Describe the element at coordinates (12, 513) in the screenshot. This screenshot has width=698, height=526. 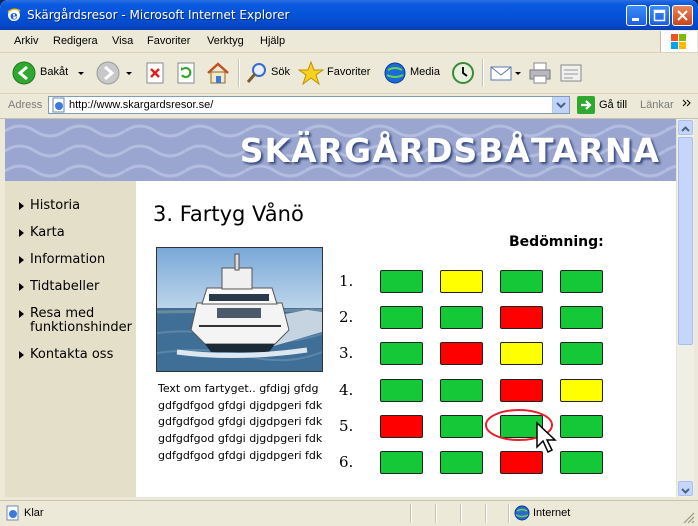
I see `page-status-icon` at that location.